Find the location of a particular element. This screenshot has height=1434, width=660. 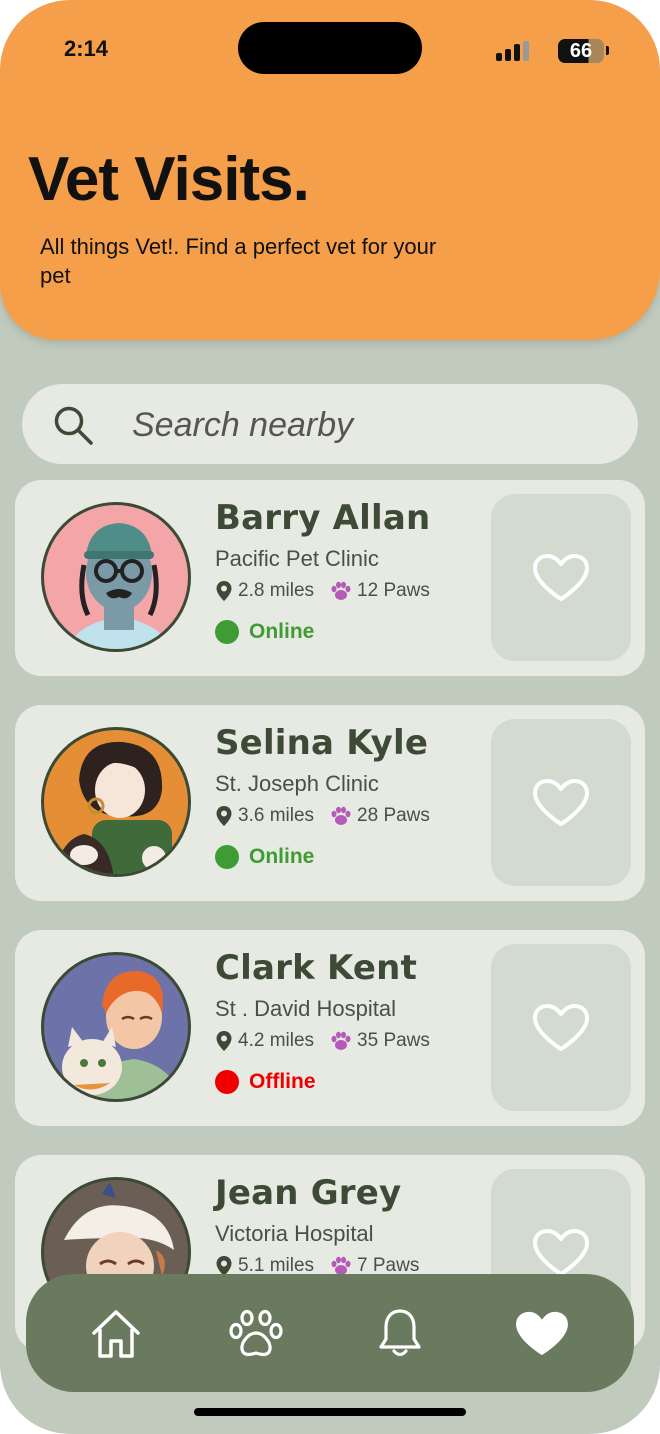

vet-name: Barry Allan is located at coordinates (323, 518).